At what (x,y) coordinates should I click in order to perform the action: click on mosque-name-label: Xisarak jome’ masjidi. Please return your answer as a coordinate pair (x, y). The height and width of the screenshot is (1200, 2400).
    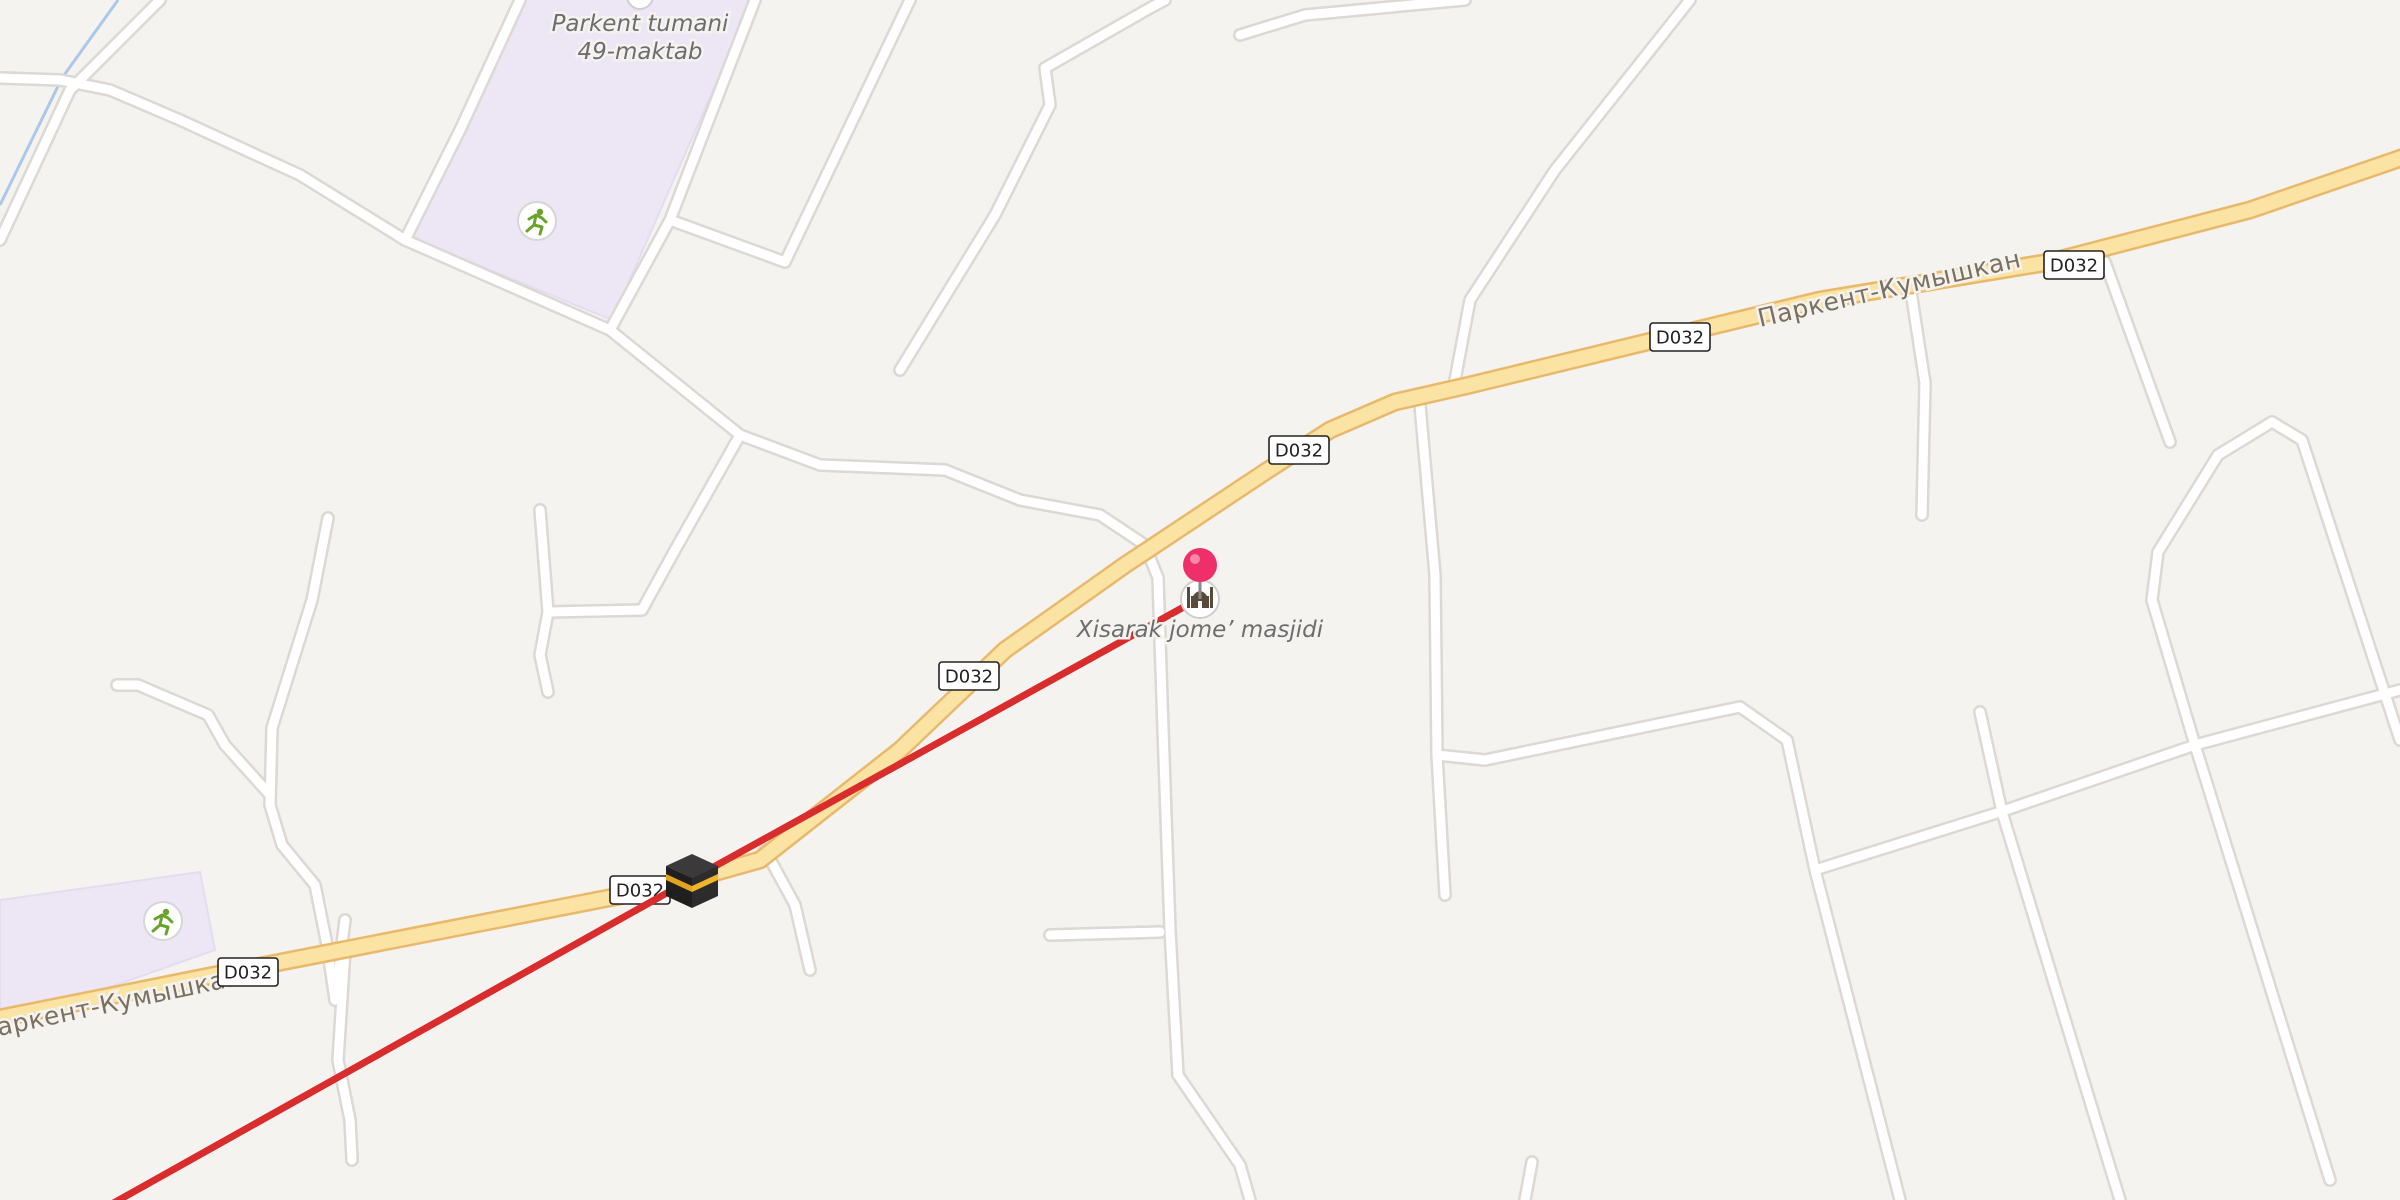
    Looking at the image, I should click on (1200, 630).